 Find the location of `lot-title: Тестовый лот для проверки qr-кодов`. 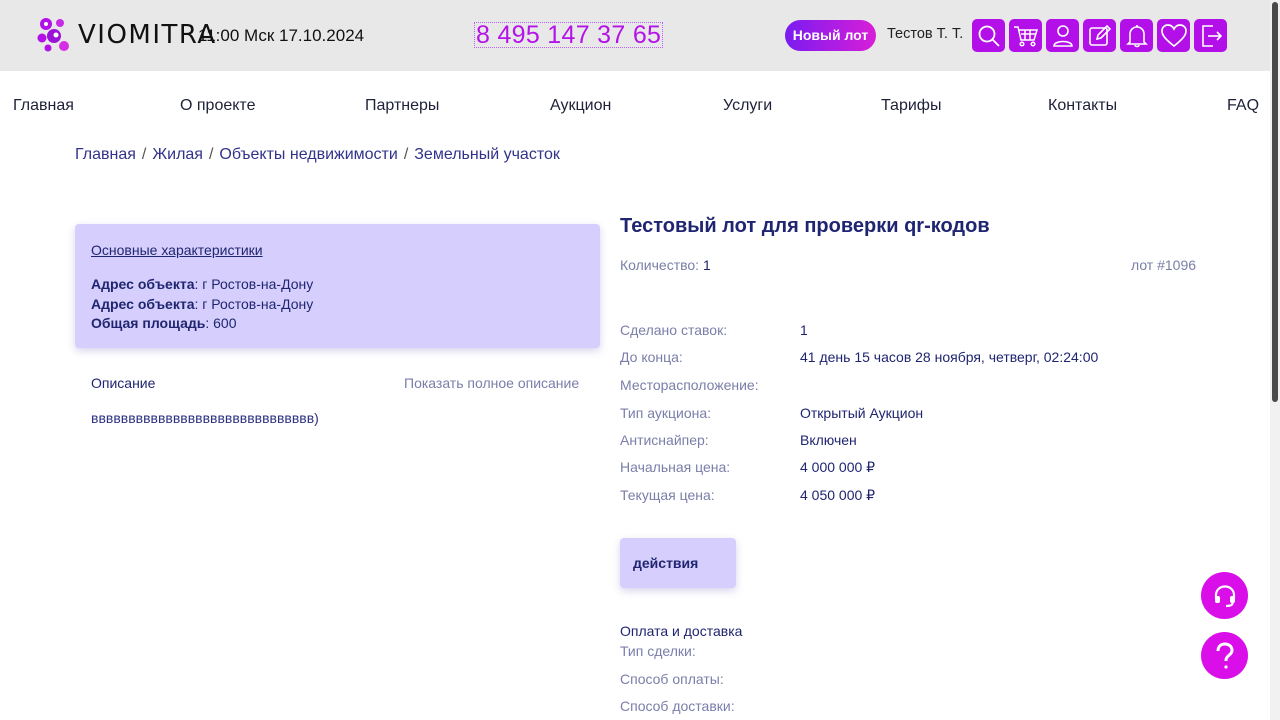

lot-title: Тестовый лот для проверки qr-кодов is located at coordinates (805, 226).